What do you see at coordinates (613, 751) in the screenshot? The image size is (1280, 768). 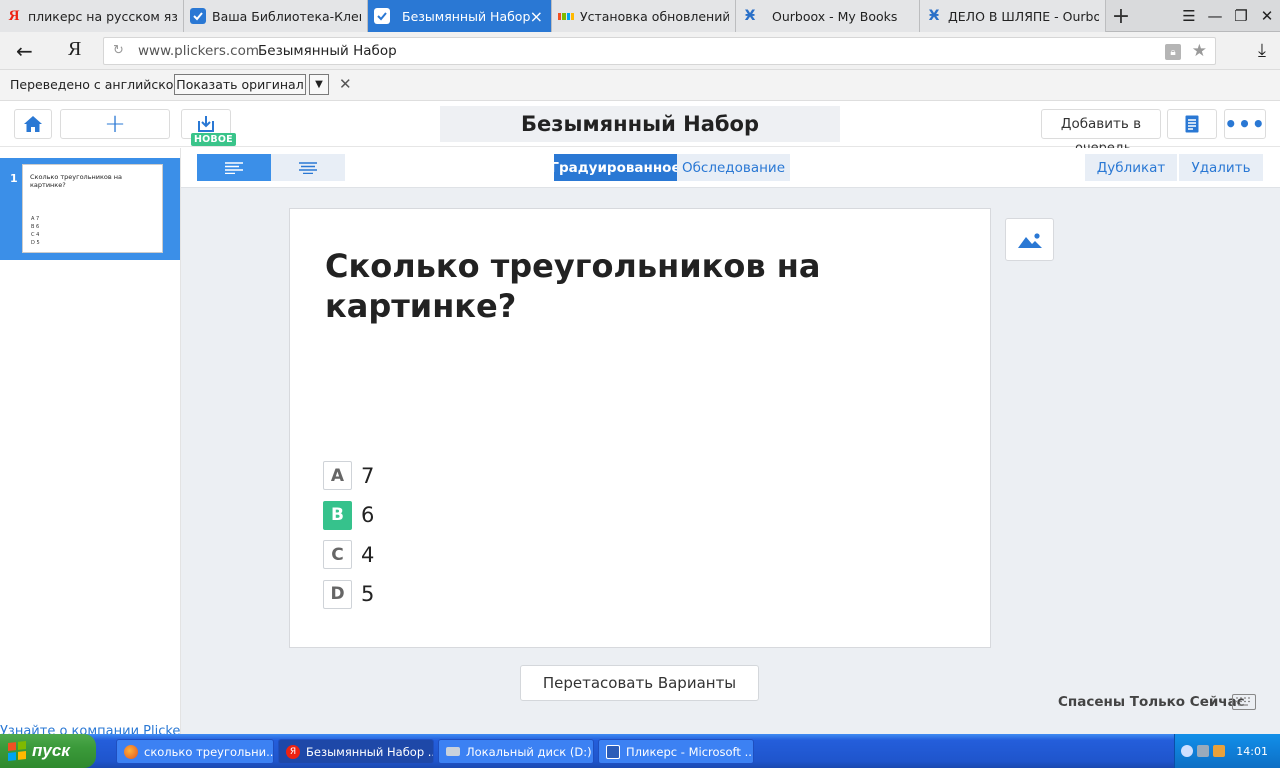 I see `word-icon` at bounding box center [613, 751].